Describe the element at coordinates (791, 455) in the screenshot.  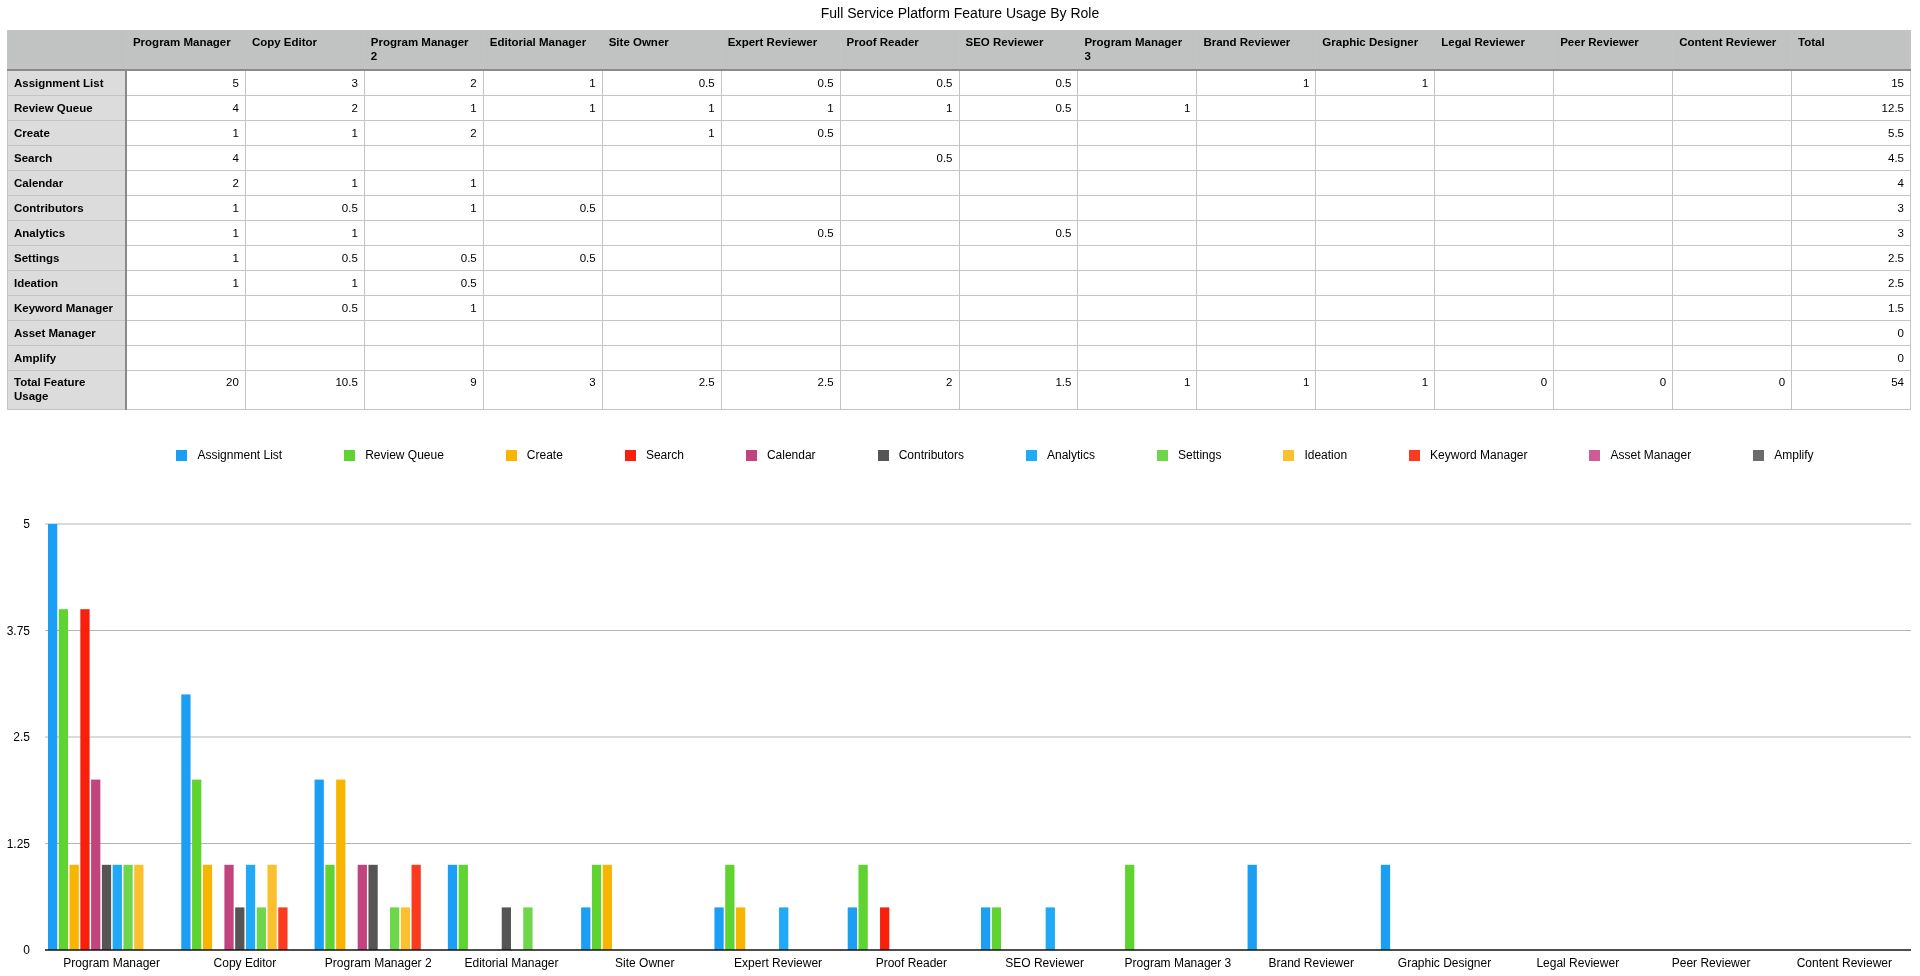
I see `legend-label: Calendar` at that location.